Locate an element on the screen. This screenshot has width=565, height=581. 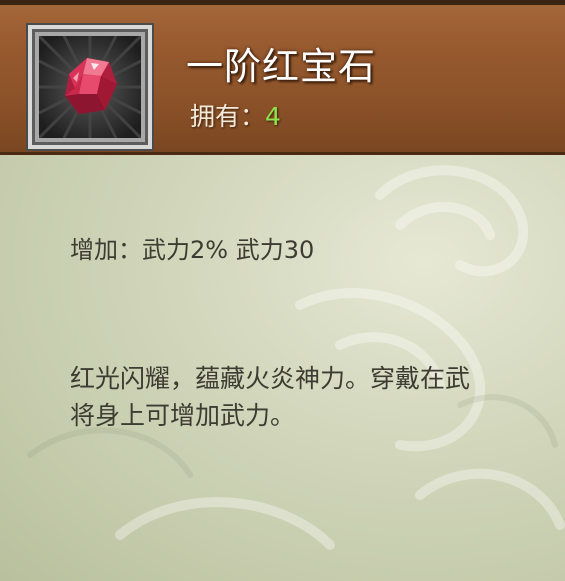
item-name: 一阶红宝石 is located at coordinates (281, 66).